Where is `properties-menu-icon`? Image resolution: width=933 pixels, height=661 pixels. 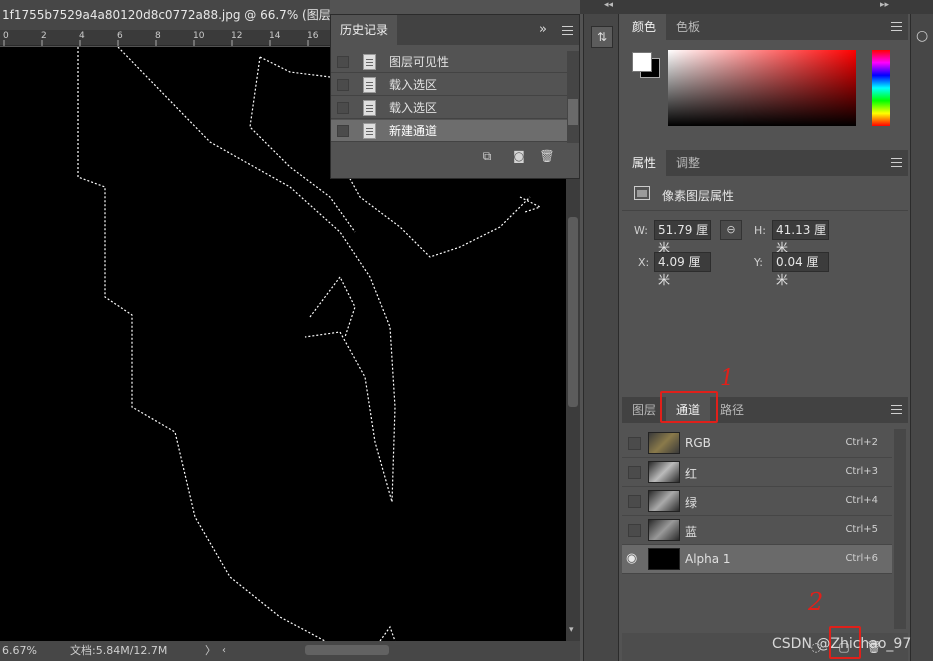 properties-menu-icon is located at coordinates (896, 162).